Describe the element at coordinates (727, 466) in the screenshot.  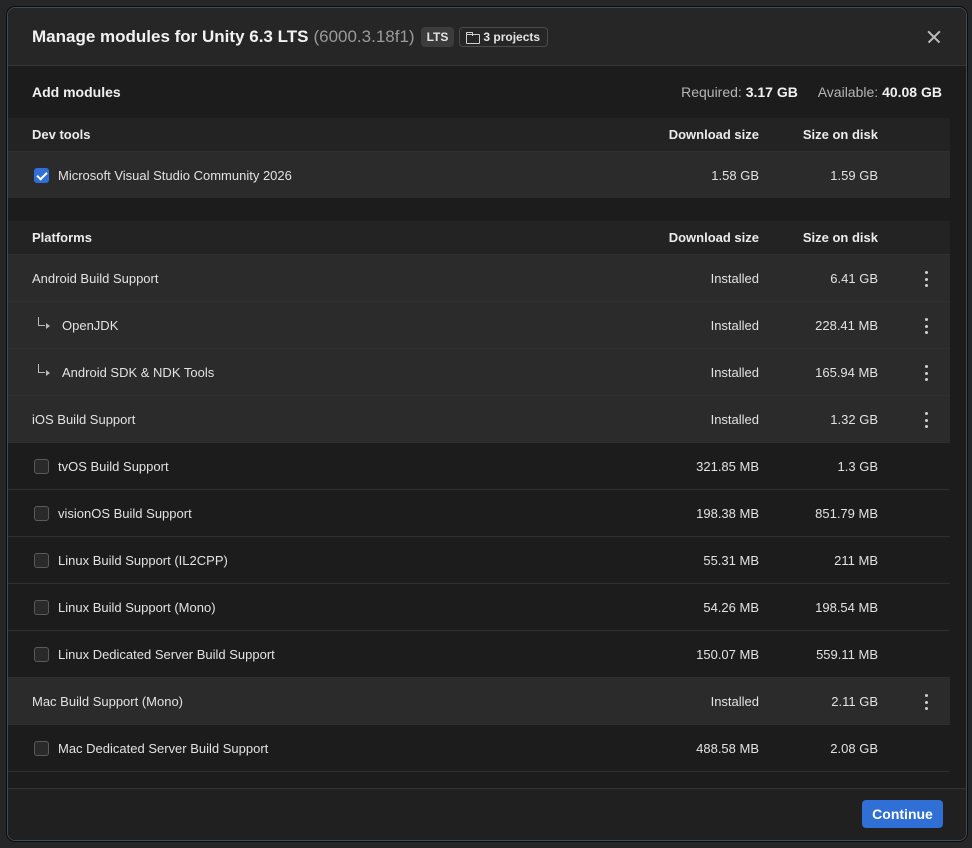
I see `module-download-size: 321.85 MB` at that location.